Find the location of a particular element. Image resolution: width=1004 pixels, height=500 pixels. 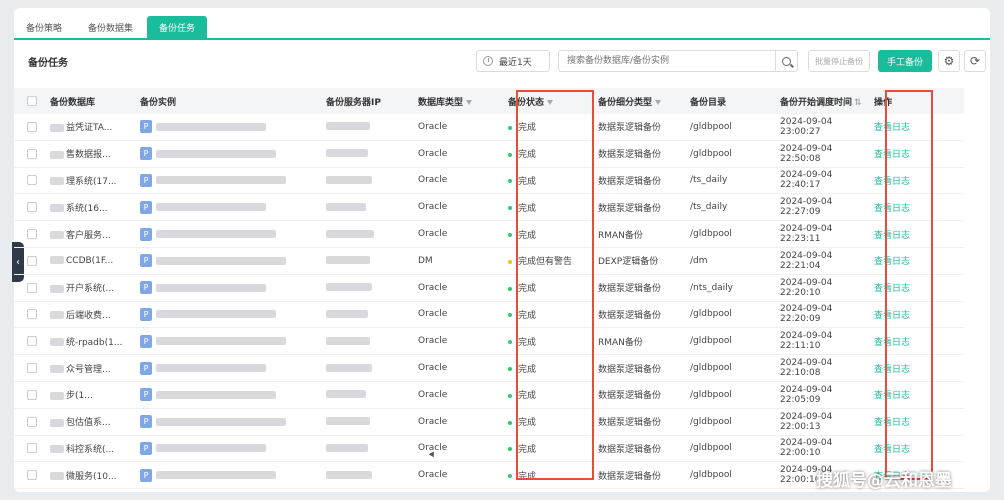

column-header: 备份服务器IP is located at coordinates (353, 102).